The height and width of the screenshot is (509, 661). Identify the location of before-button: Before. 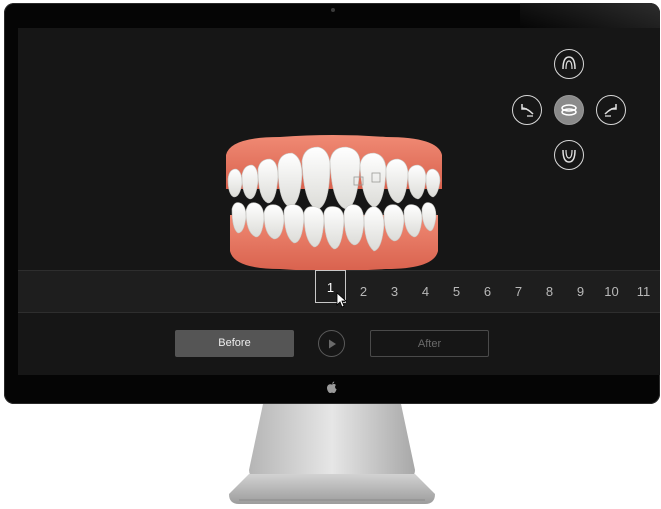
(234, 343).